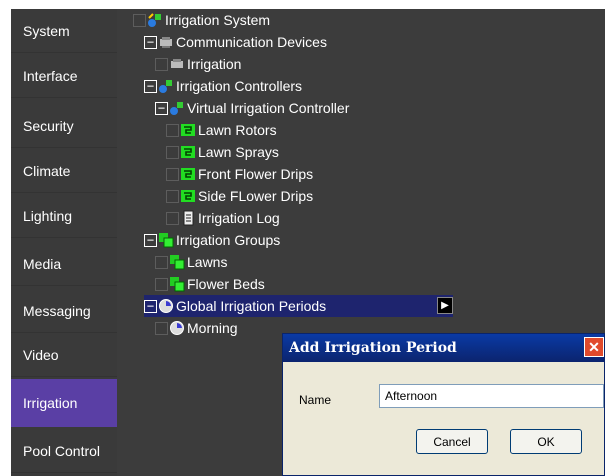 The image size is (605, 476). Describe the element at coordinates (226, 284) in the screenshot. I see `tree-node-label: Flower Beds` at that location.